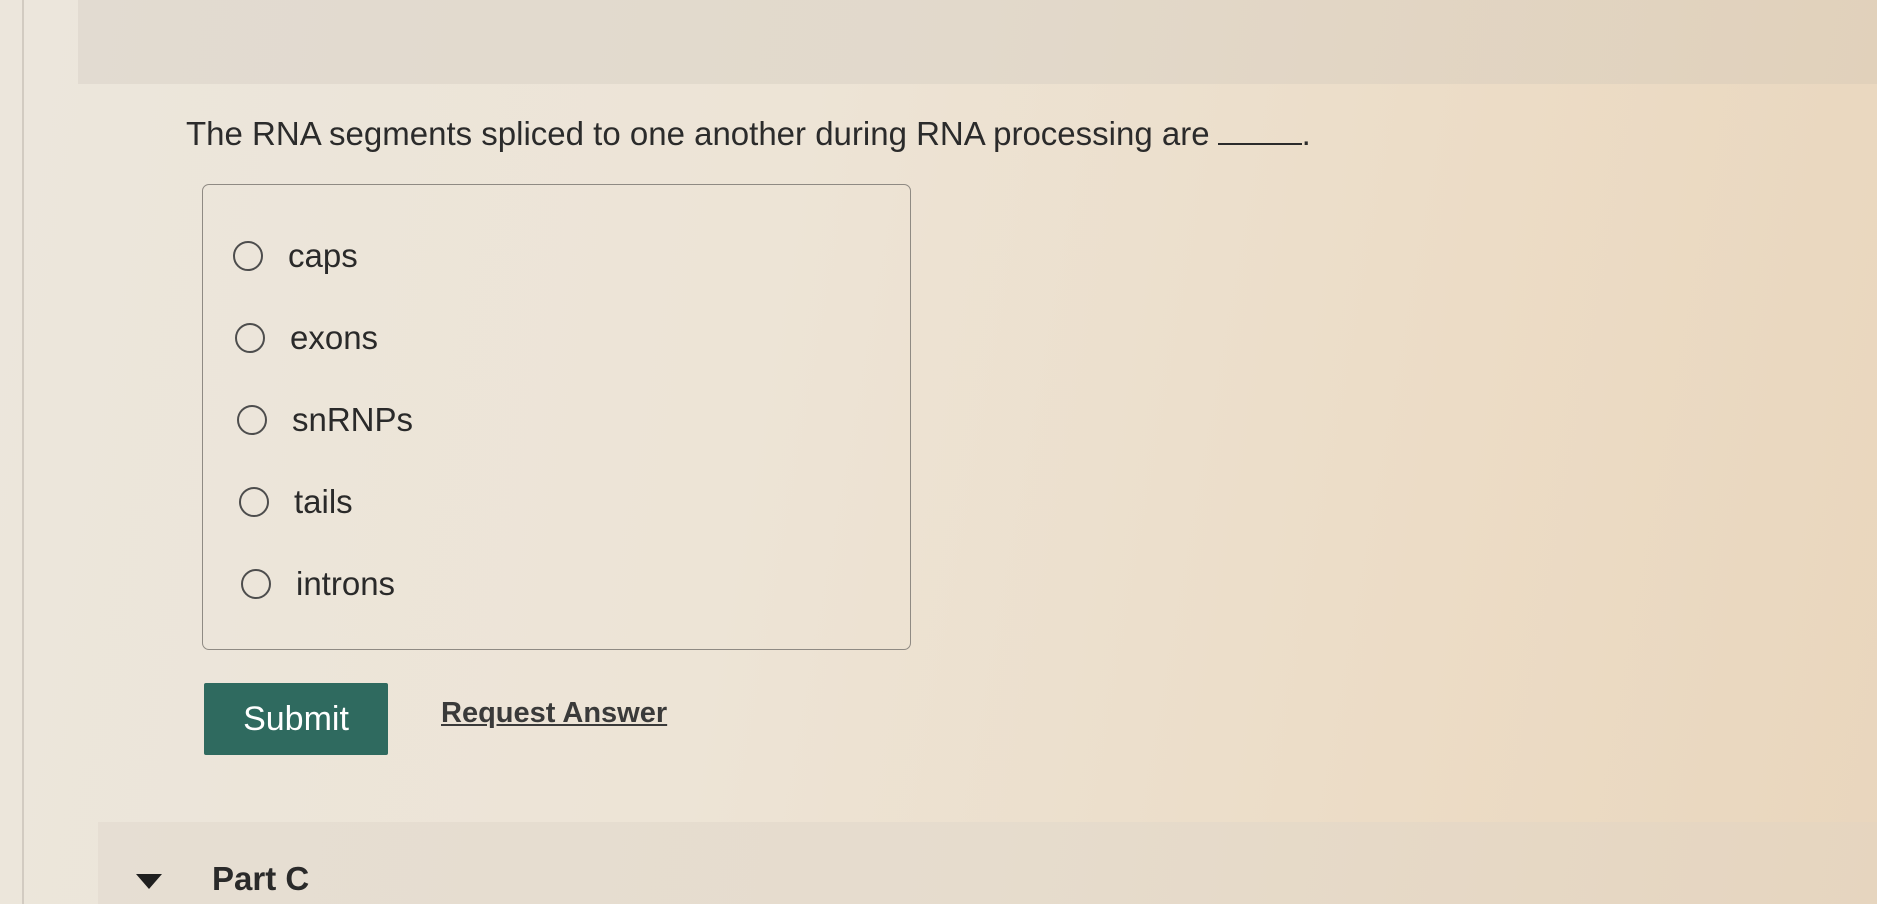  What do you see at coordinates (149, 881) in the screenshot?
I see `triangle-down-icon` at bounding box center [149, 881].